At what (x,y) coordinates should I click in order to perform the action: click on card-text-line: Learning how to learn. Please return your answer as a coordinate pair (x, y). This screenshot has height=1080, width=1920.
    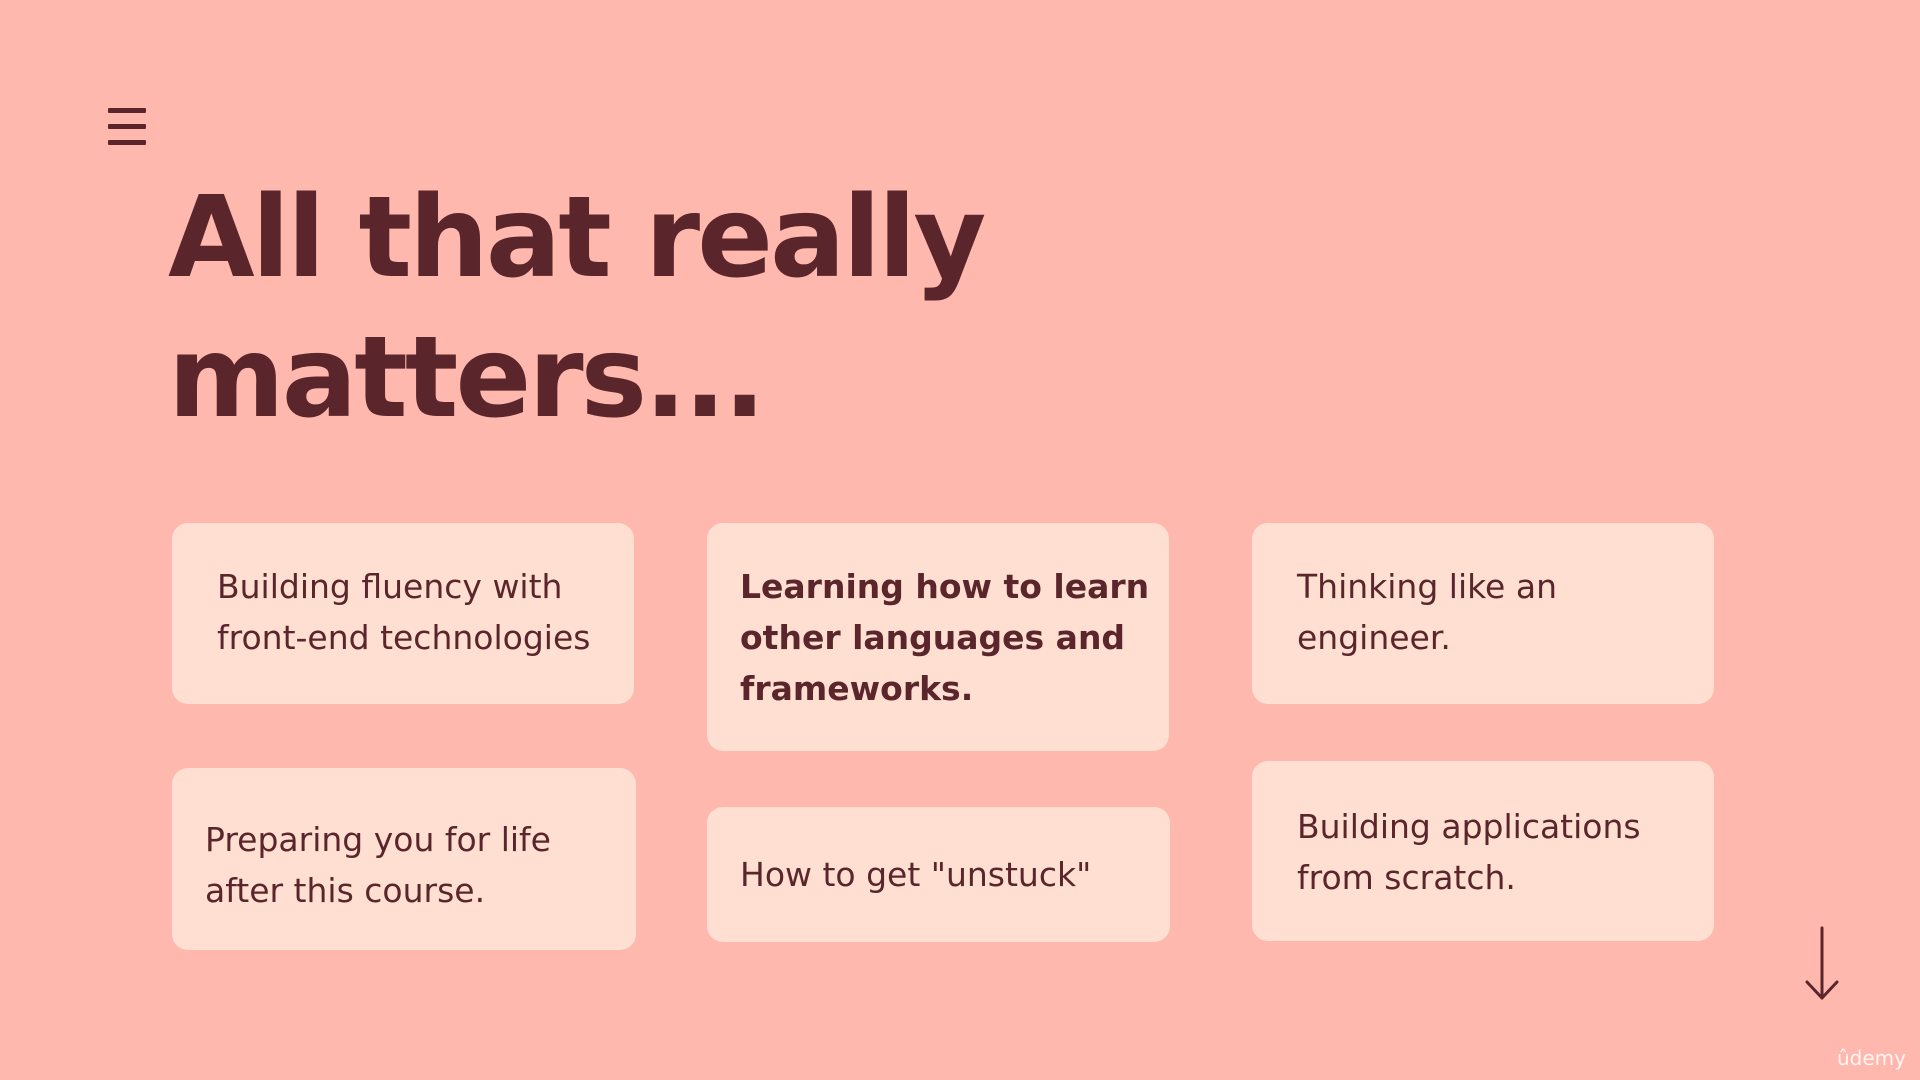
    Looking at the image, I should click on (945, 586).